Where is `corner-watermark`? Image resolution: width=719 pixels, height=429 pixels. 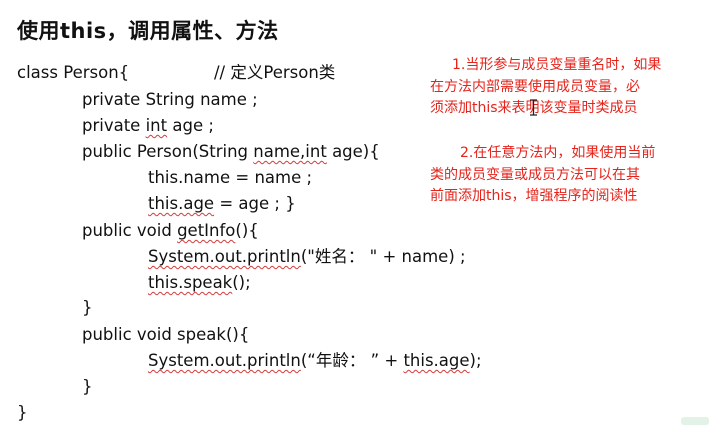
corner-watermark is located at coordinates (695, 421).